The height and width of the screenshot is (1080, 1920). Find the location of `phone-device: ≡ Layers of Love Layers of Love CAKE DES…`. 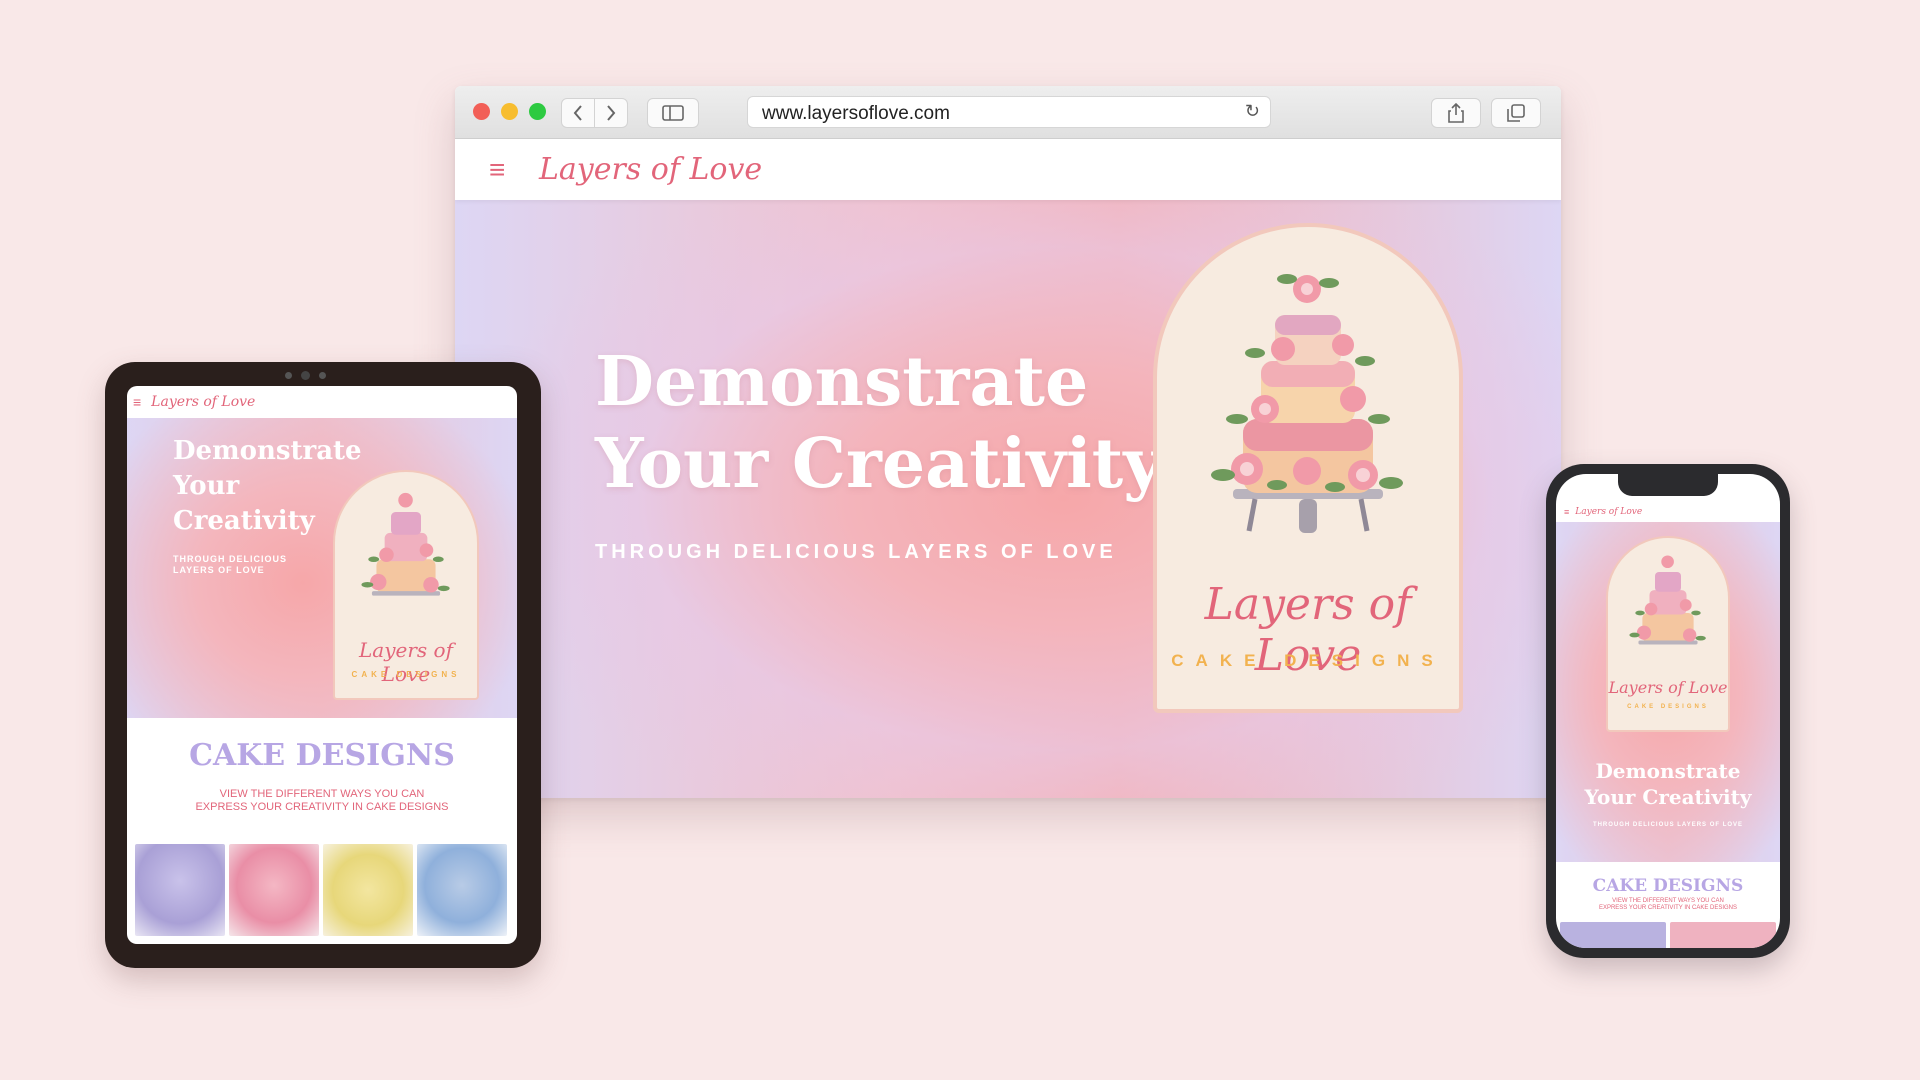

phone-device: ≡ Layers of Love Layers of Love CAKE DES… is located at coordinates (1668, 711).